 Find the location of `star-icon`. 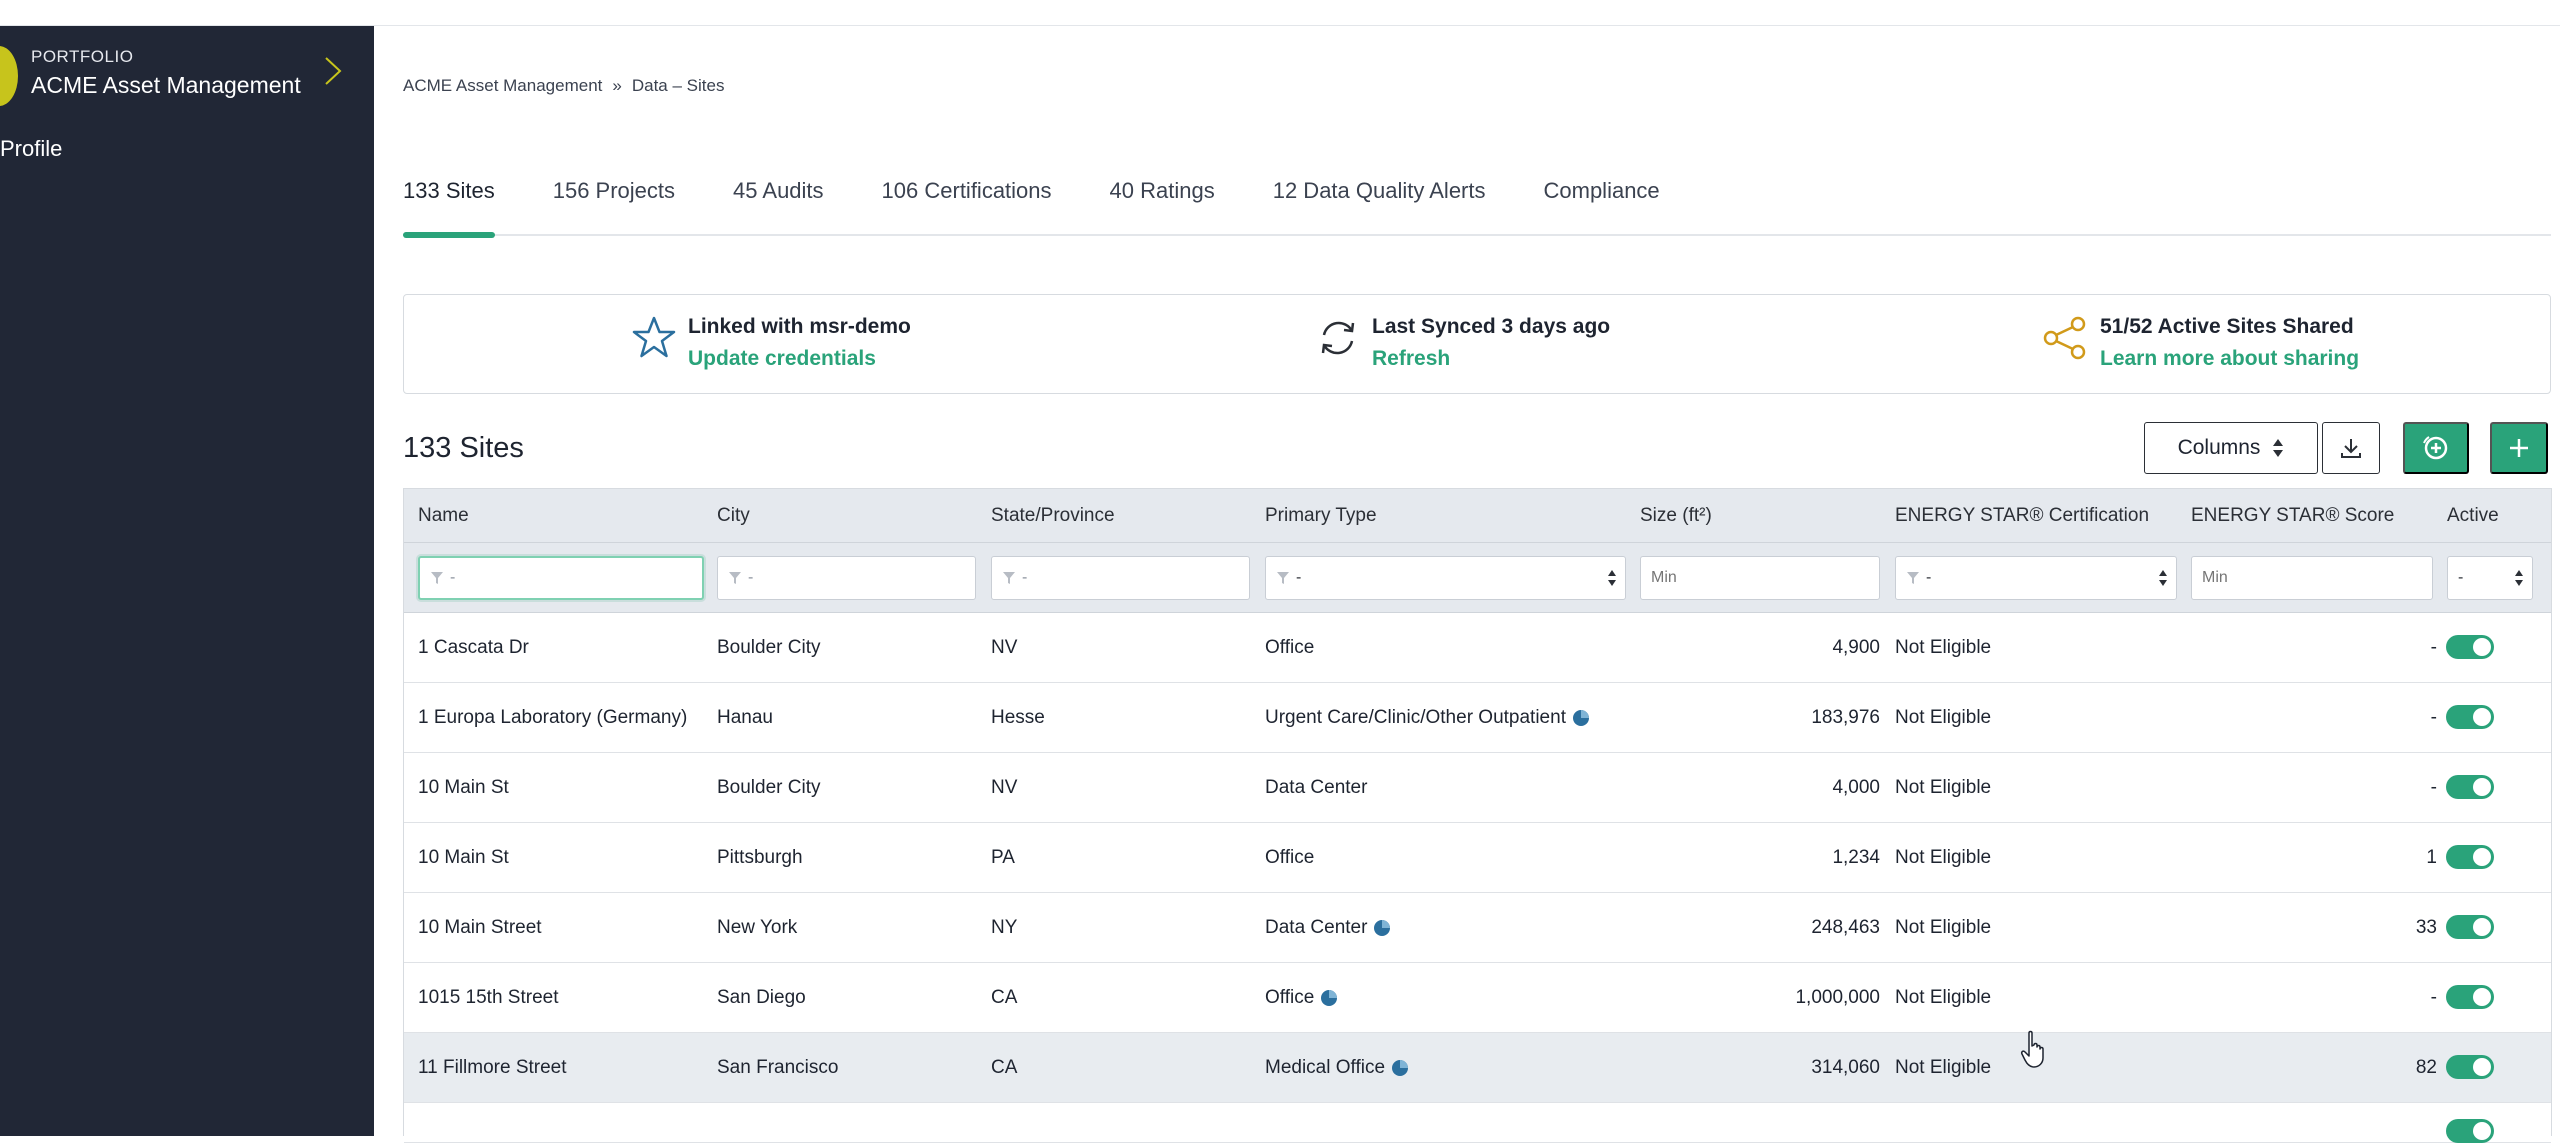

star-icon is located at coordinates (654, 337).